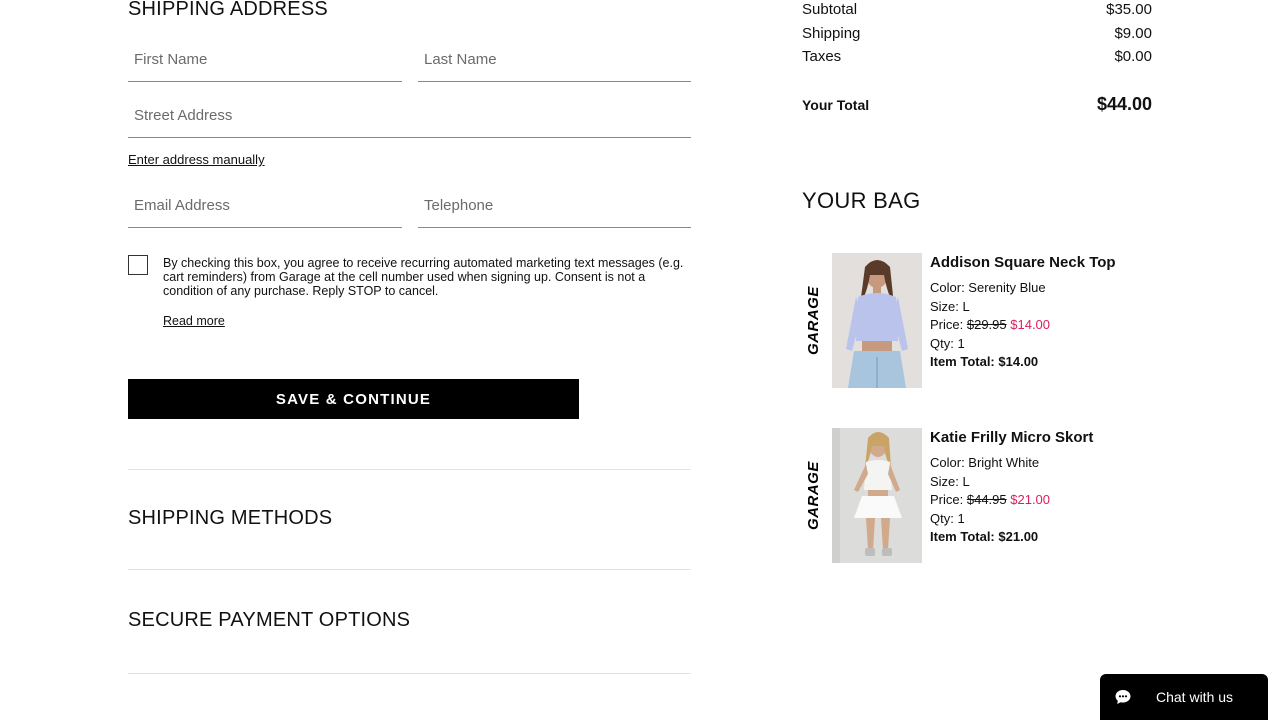  Describe the element at coordinates (138, 265) in the screenshot. I see `sms-consent-checkbox` at that location.